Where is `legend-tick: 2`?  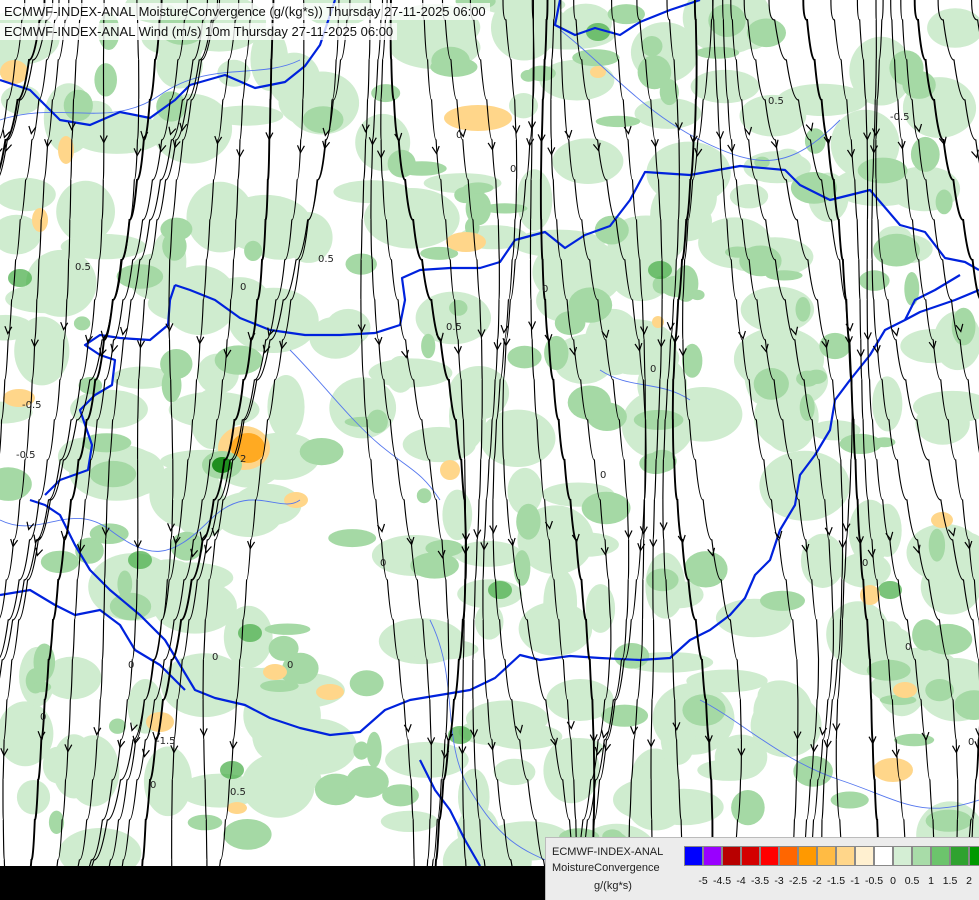 legend-tick: 2 is located at coordinates (969, 881).